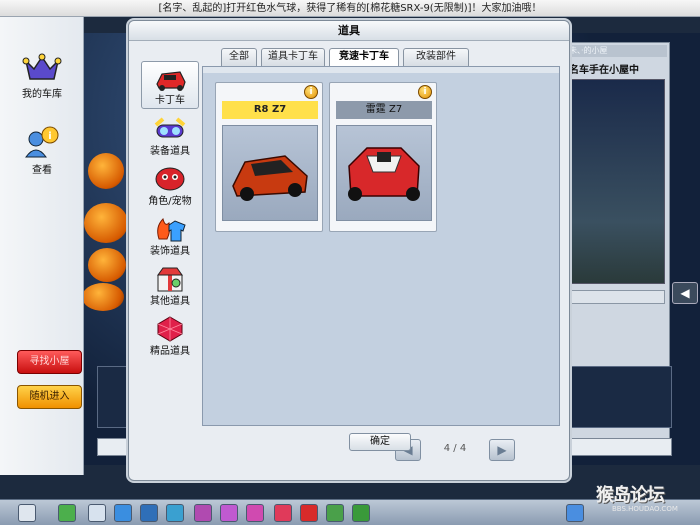 The image size is (700, 525). What do you see at coordinates (175, 513) in the screenshot?
I see `chart-icon` at bounding box center [175, 513].